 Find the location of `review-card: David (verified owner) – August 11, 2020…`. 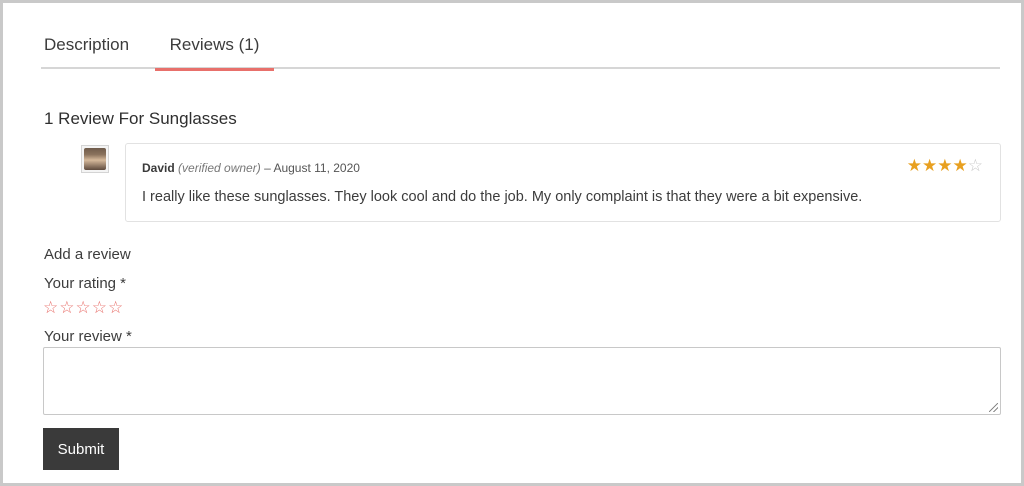

review-card: David (verified owner) – August 11, 2020… is located at coordinates (563, 182).